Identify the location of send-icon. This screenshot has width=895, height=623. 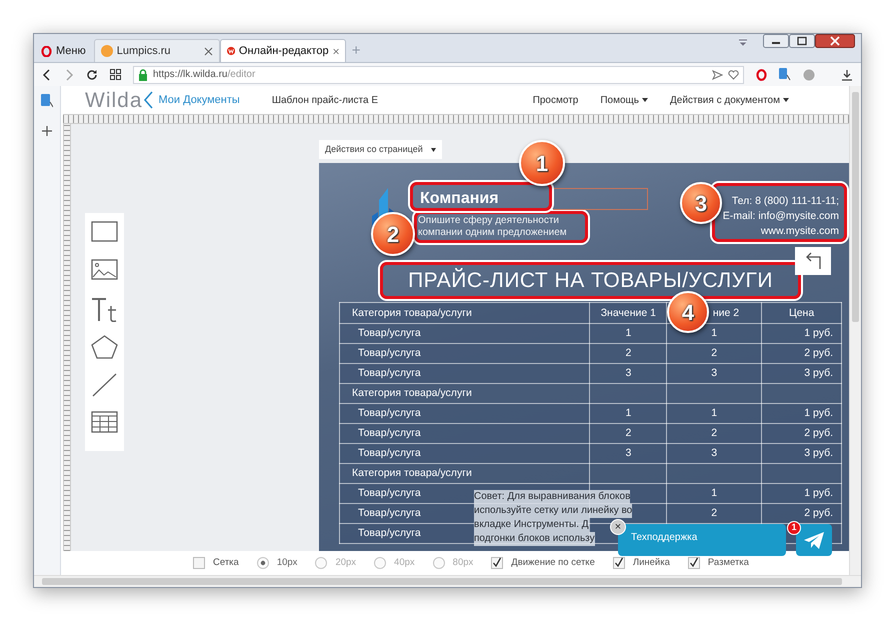
(717, 75).